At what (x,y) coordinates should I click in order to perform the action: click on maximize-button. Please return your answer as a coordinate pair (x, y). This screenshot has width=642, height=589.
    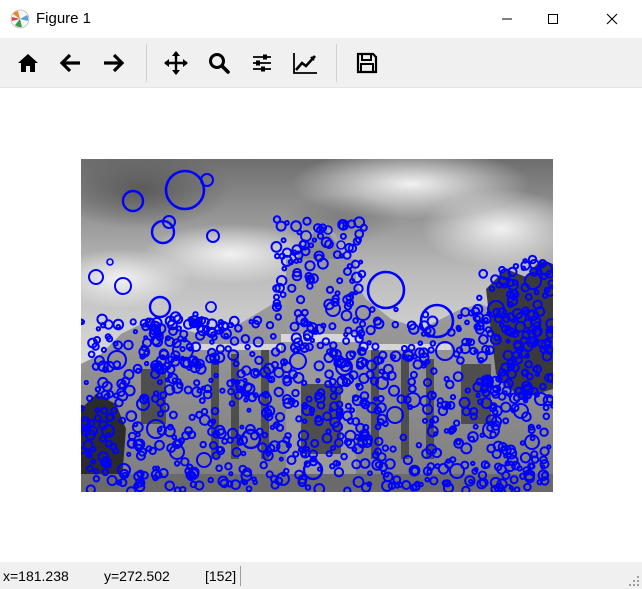
    Looking at the image, I should click on (553, 19).